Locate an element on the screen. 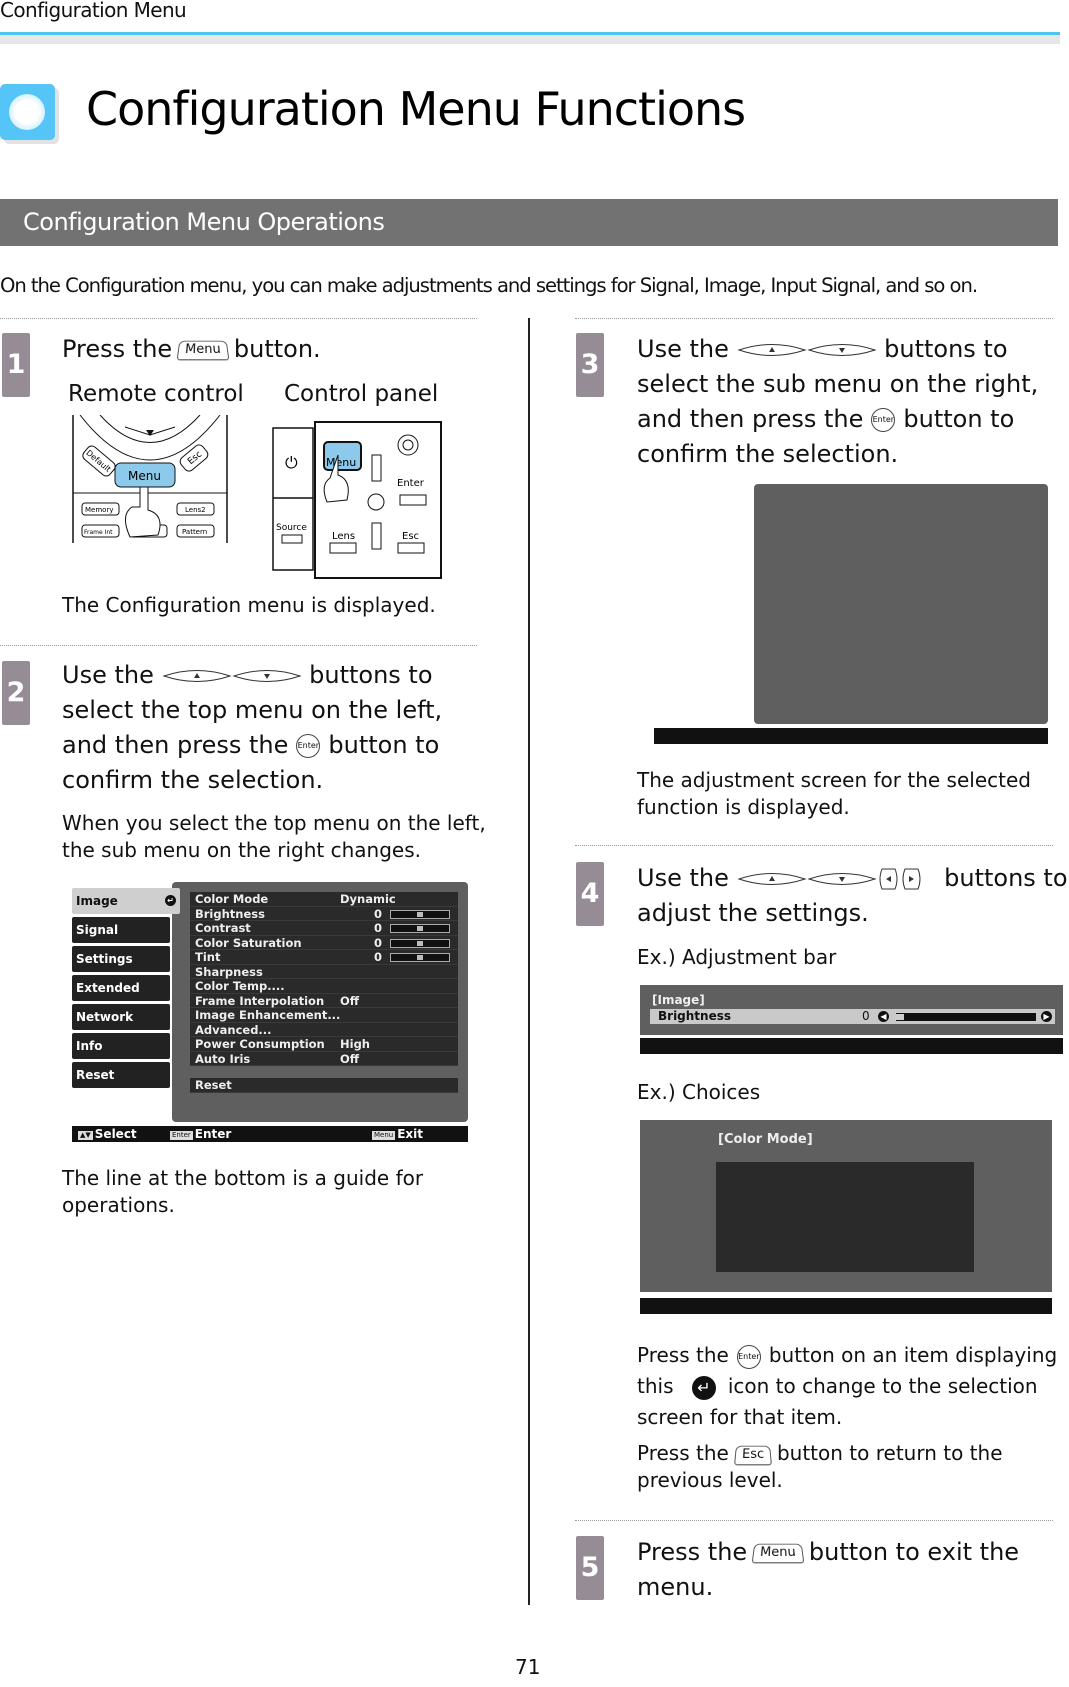 This screenshot has height=1687, width=1069. osd-adjust-heading: [Image] is located at coordinates (678, 1000).